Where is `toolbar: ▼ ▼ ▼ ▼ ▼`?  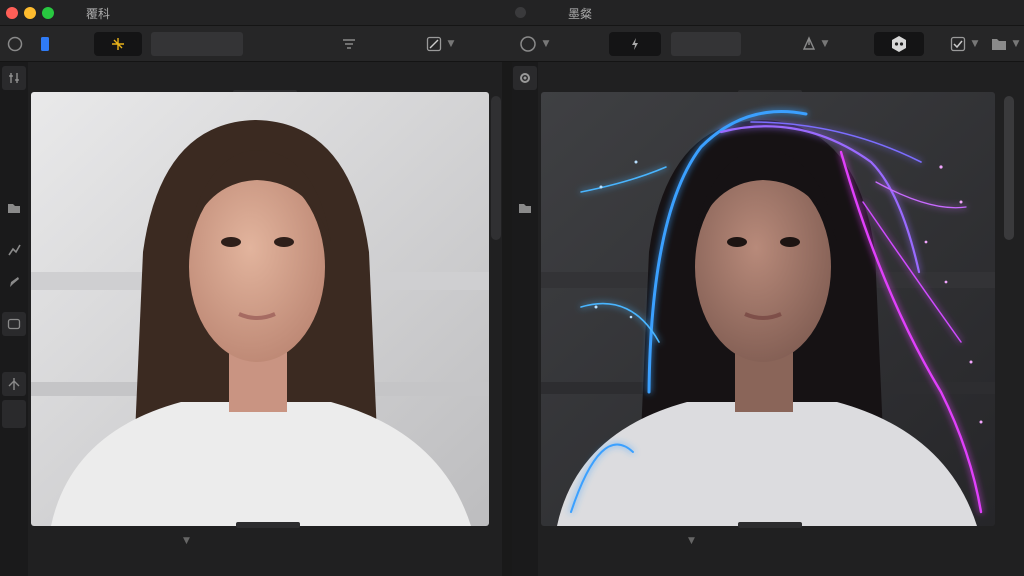 toolbar: ▼ ▼ ▼ ▼ ▼ is located at coordinates (512, 44).